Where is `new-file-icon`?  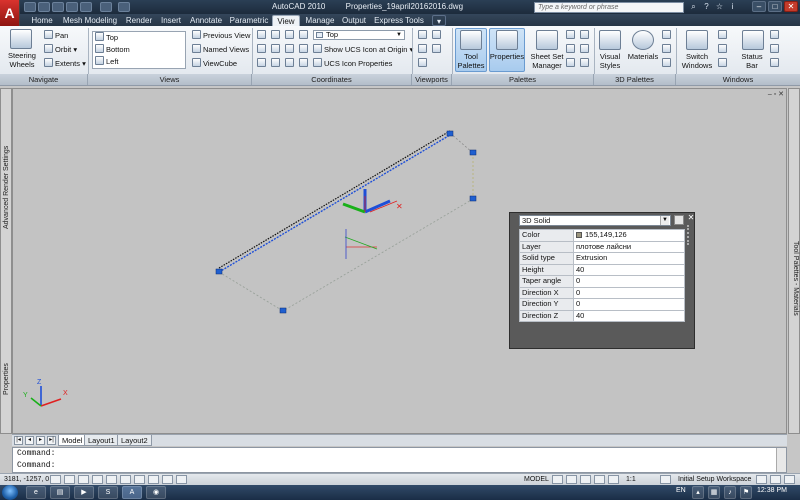 new-file-icon is located at coordinates (30, 7).